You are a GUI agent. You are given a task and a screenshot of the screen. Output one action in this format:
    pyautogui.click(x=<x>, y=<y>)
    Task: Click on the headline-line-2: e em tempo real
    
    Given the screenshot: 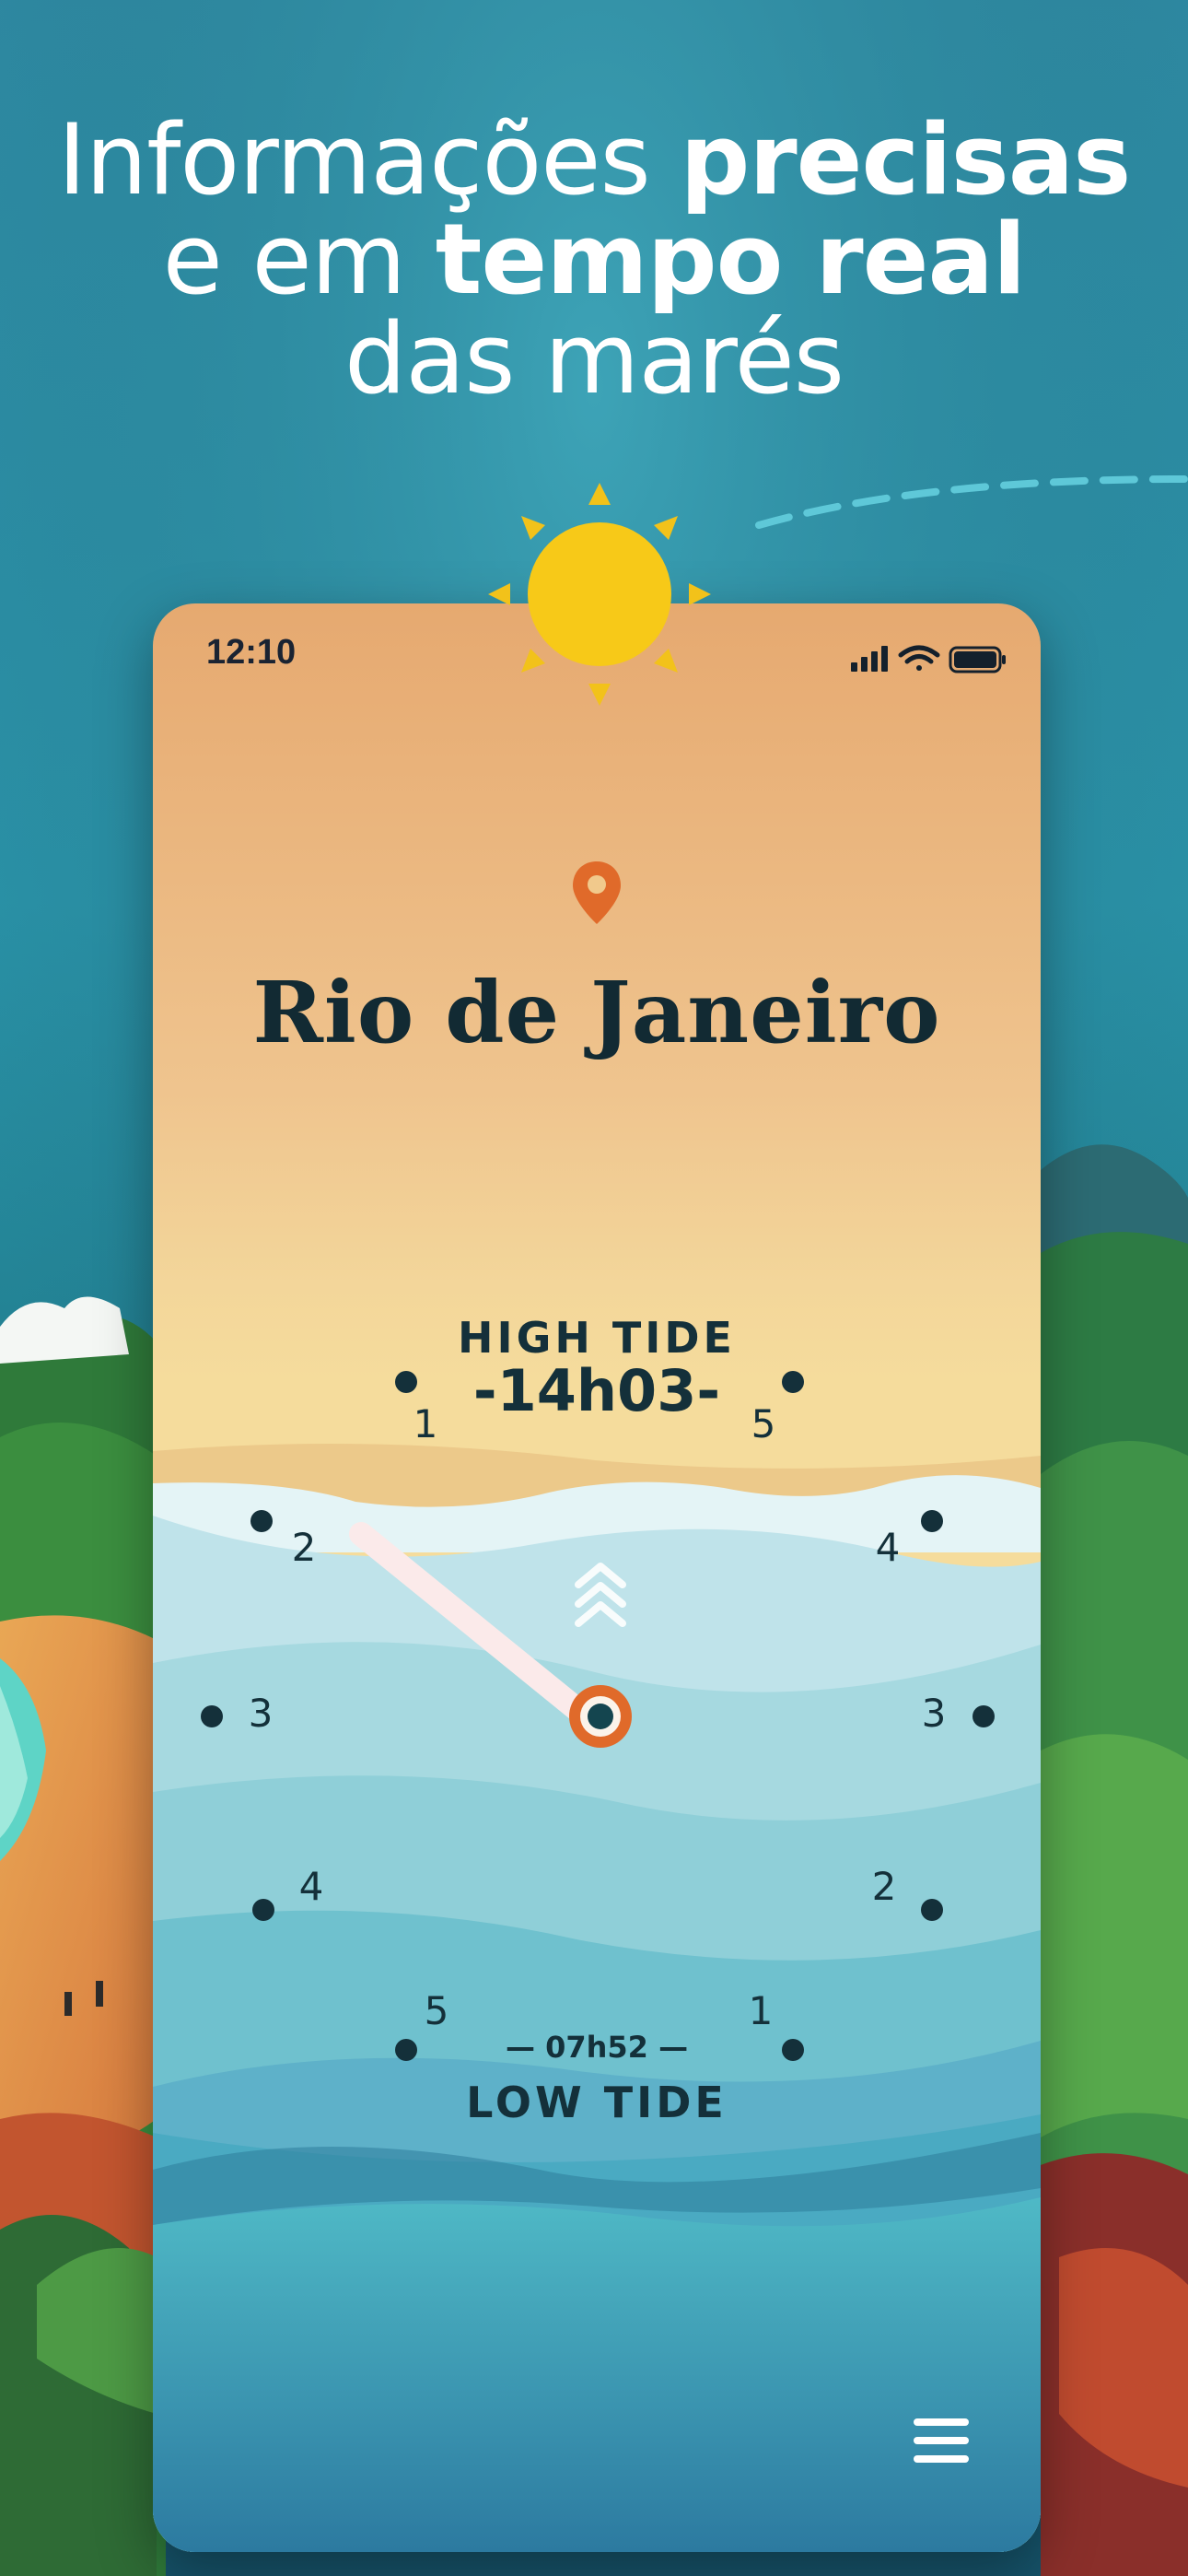 What is the action you would take?
    pyautogui.click(x=594, y=259)
    